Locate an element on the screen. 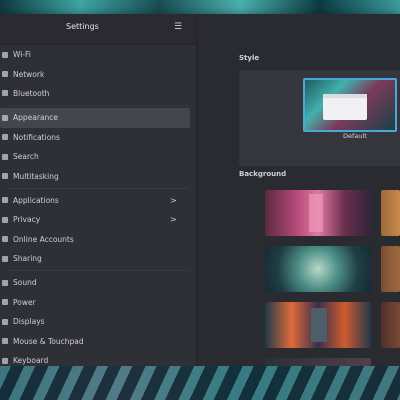 The width and height of the screenshot is (400, 400). apps-icon is located at coordinates (5, 200).